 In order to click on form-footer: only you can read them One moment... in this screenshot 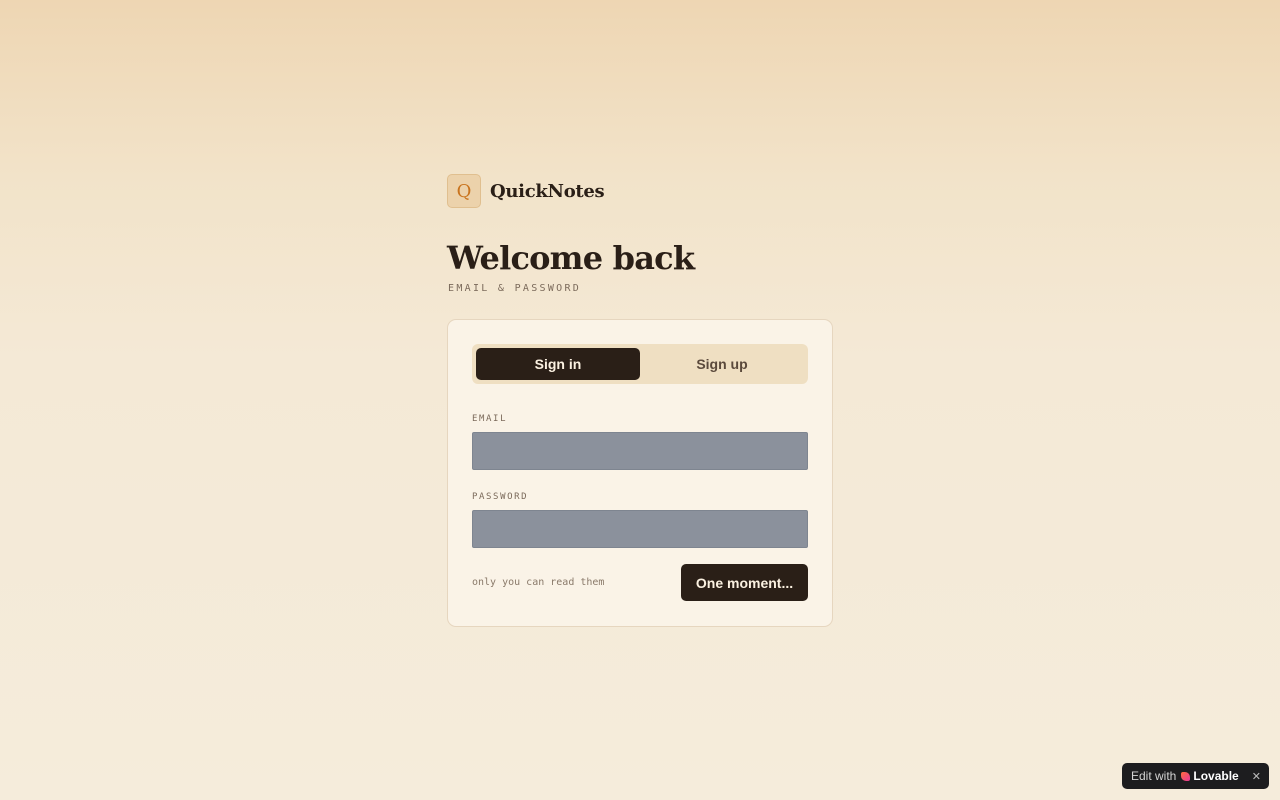, I will do `click(640, 582)`.